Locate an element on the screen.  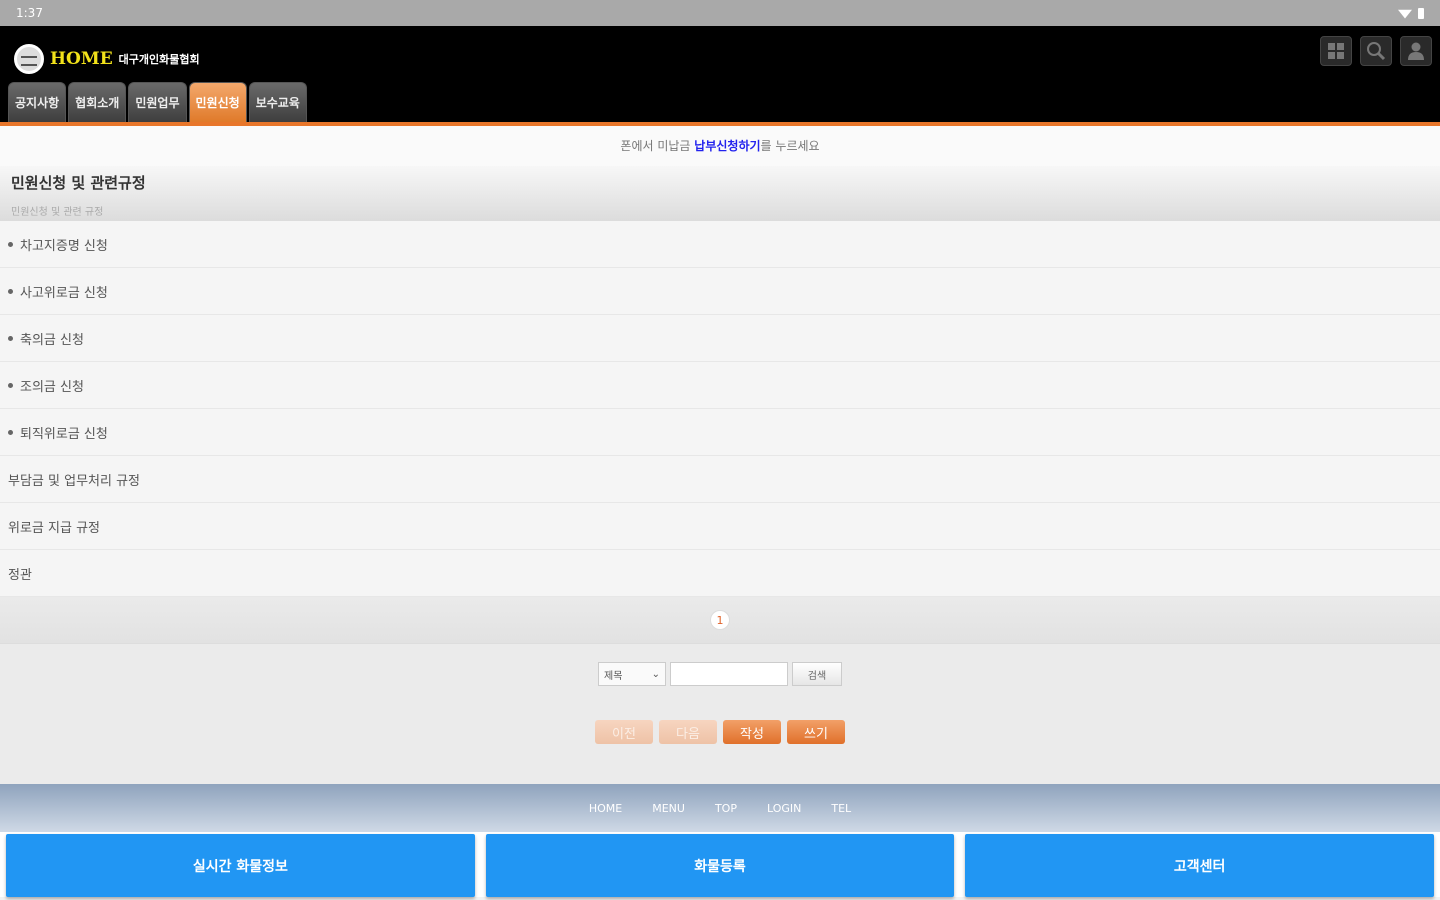
footer-home-link: HOME is located at coordinates (605, 808).